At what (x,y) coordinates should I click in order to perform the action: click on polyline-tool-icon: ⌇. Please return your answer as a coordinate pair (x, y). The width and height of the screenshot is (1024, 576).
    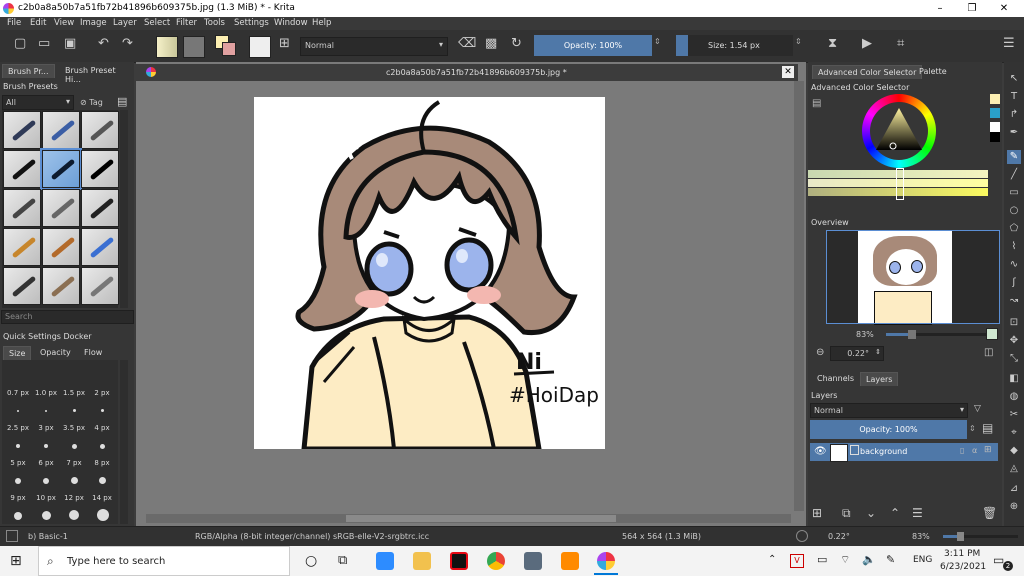
    Looking at the image, I should click on (1014, 247).